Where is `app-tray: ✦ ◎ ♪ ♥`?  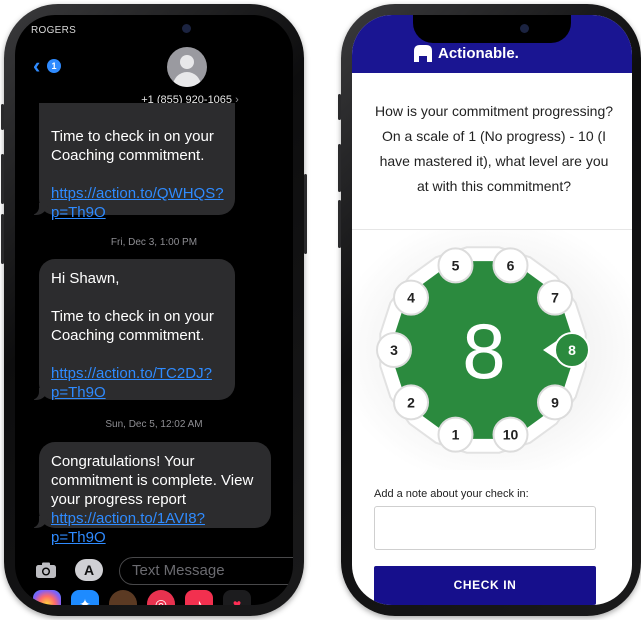
app-tray: ✦ ◎ ♪ ♥ is located at coordinates (154, 597).